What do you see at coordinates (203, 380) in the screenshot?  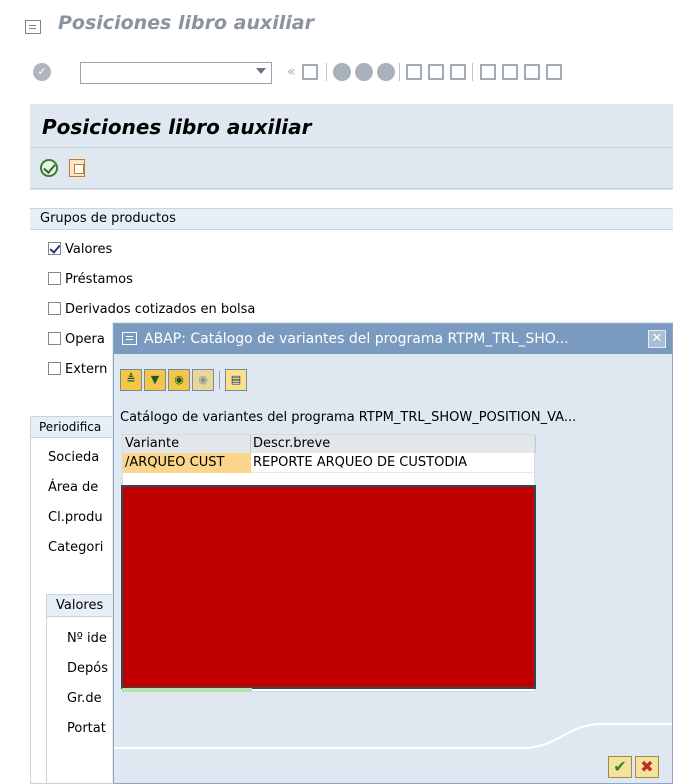 I see `find-next-icon: ◉` at bounding box center [203, 380].